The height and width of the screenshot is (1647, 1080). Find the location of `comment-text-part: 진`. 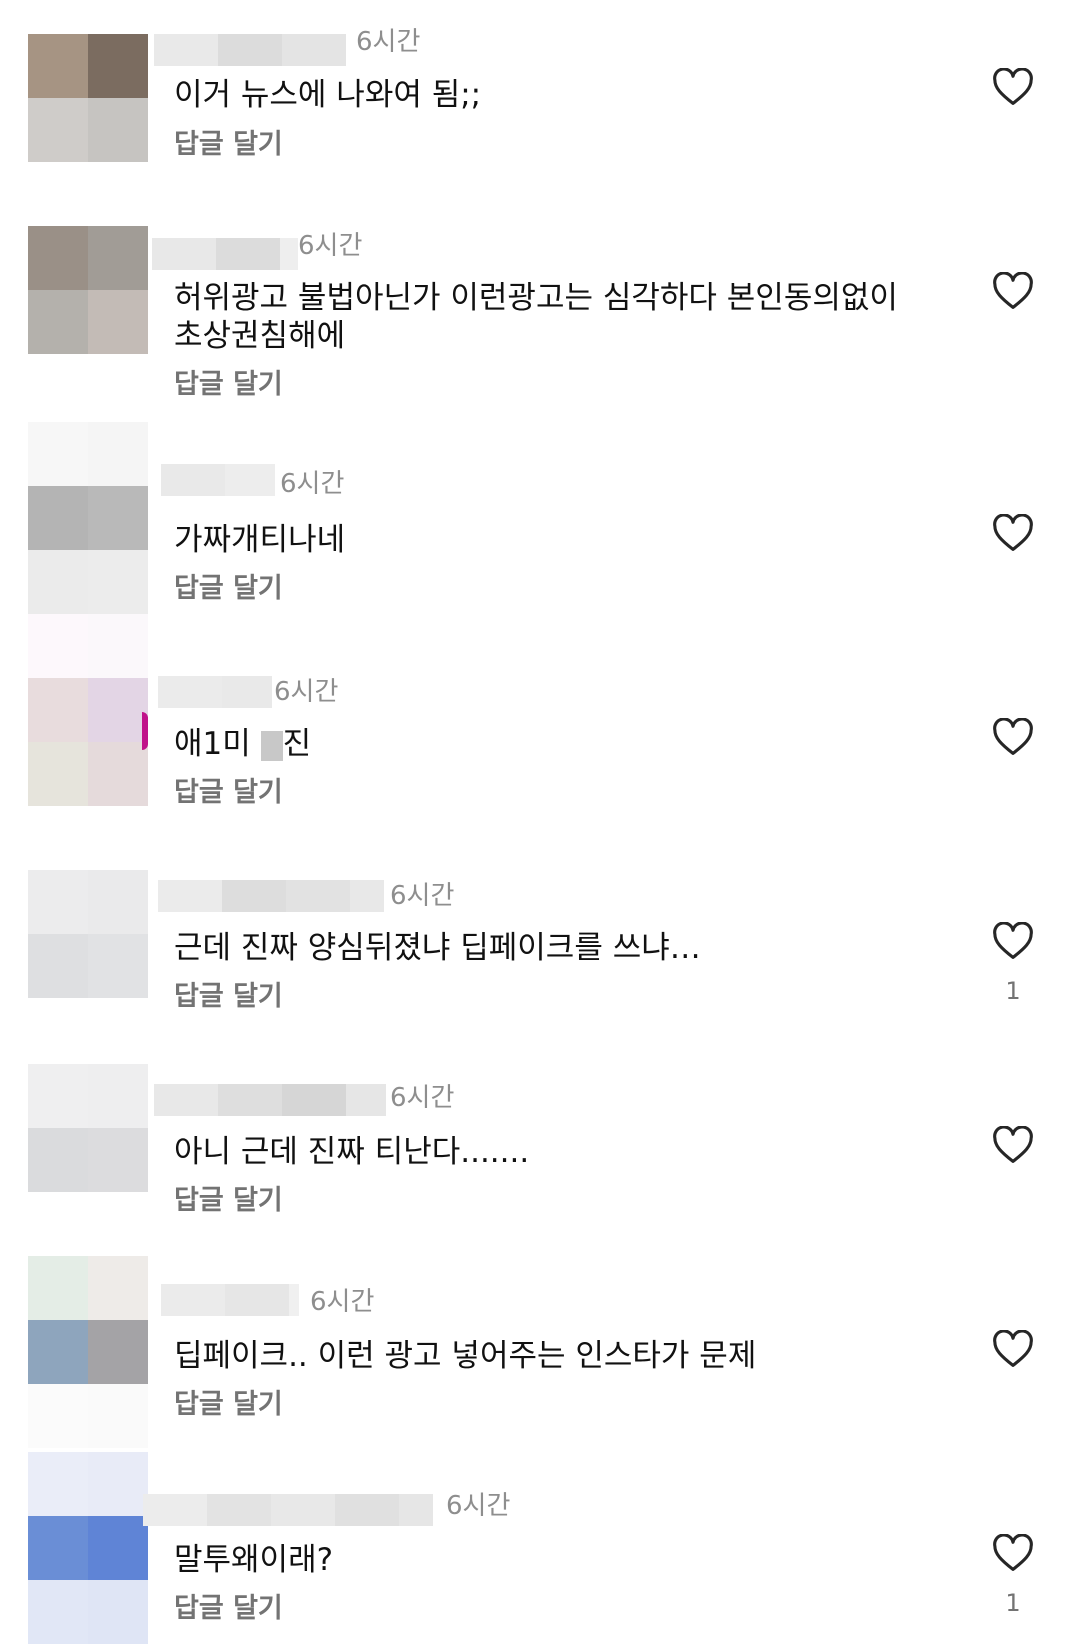

comment-text-part: 진 is located at coordinates (297, 744).